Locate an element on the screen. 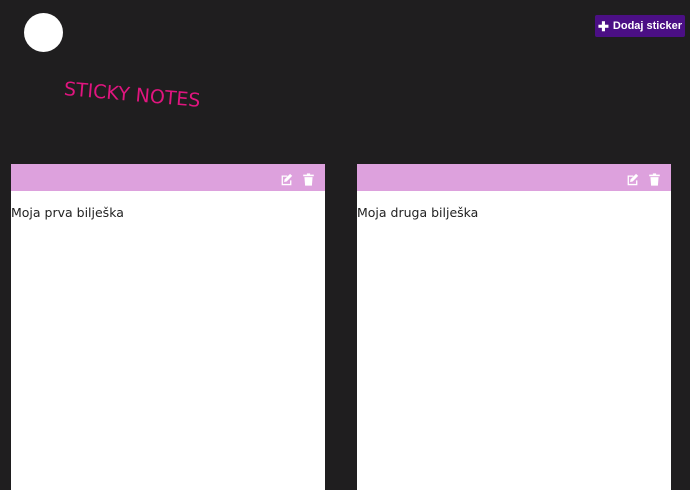  add-sticker-button: ✚ Dodaj sticker is located at coordinates (640, 26).